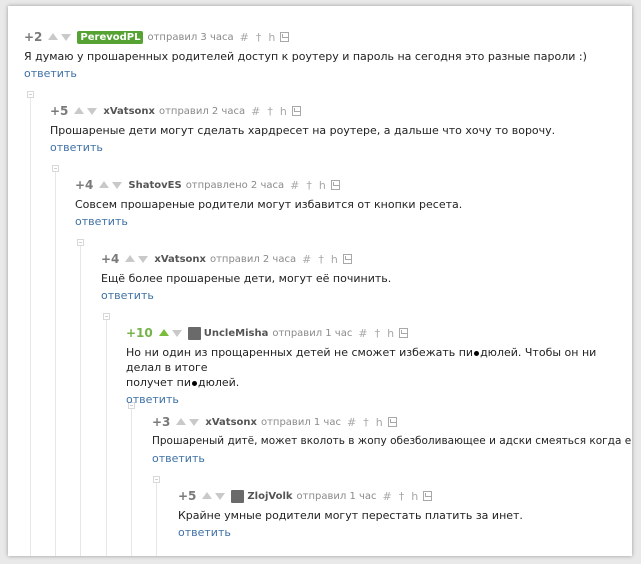 This screenshot has width=641, height=564. What do you see at coordinates (110, 37) in the screenshot?
I see `comment-author: PerevodPL` at bounding box center [110, 37].